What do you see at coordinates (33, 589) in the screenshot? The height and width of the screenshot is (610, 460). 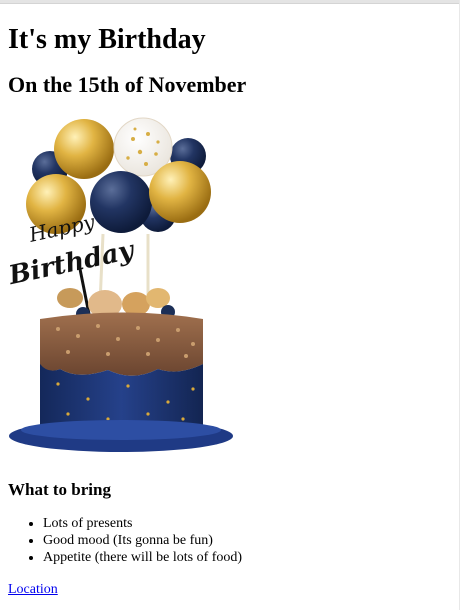 I see `location-link: Location` at bounding box center [33, 589].